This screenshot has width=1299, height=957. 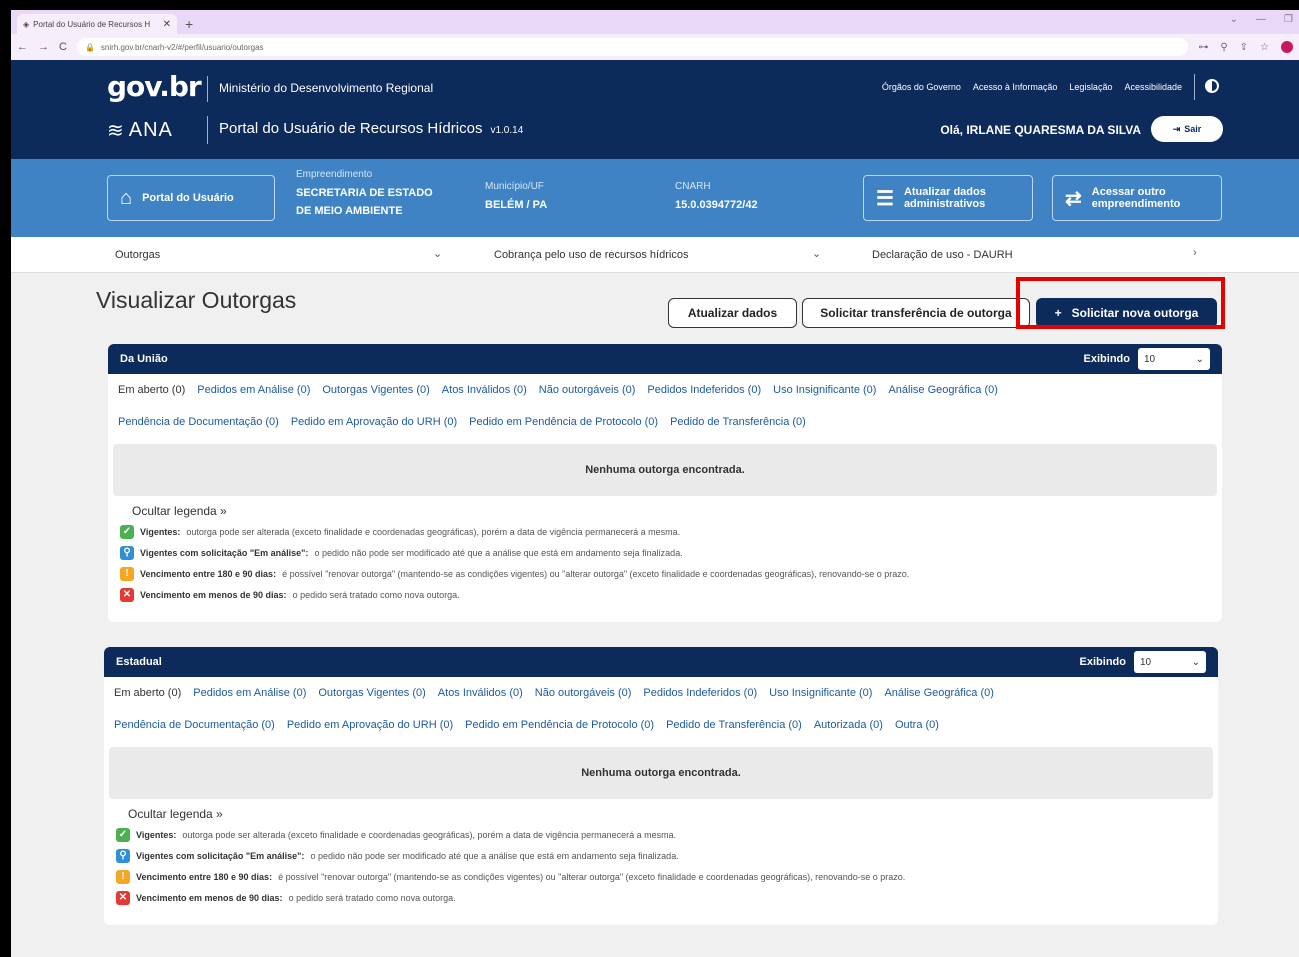 I want to click on bookmark-star-icon: ☆, so click(x=1264, y=47).